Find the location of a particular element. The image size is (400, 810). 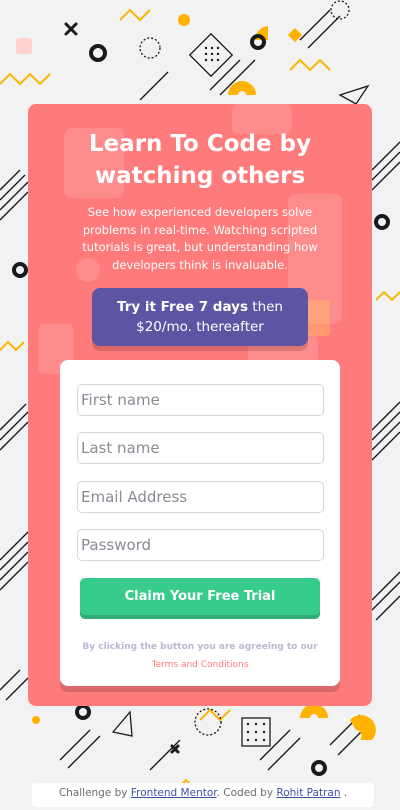

last-name-input is located at coordinates (200, 448).